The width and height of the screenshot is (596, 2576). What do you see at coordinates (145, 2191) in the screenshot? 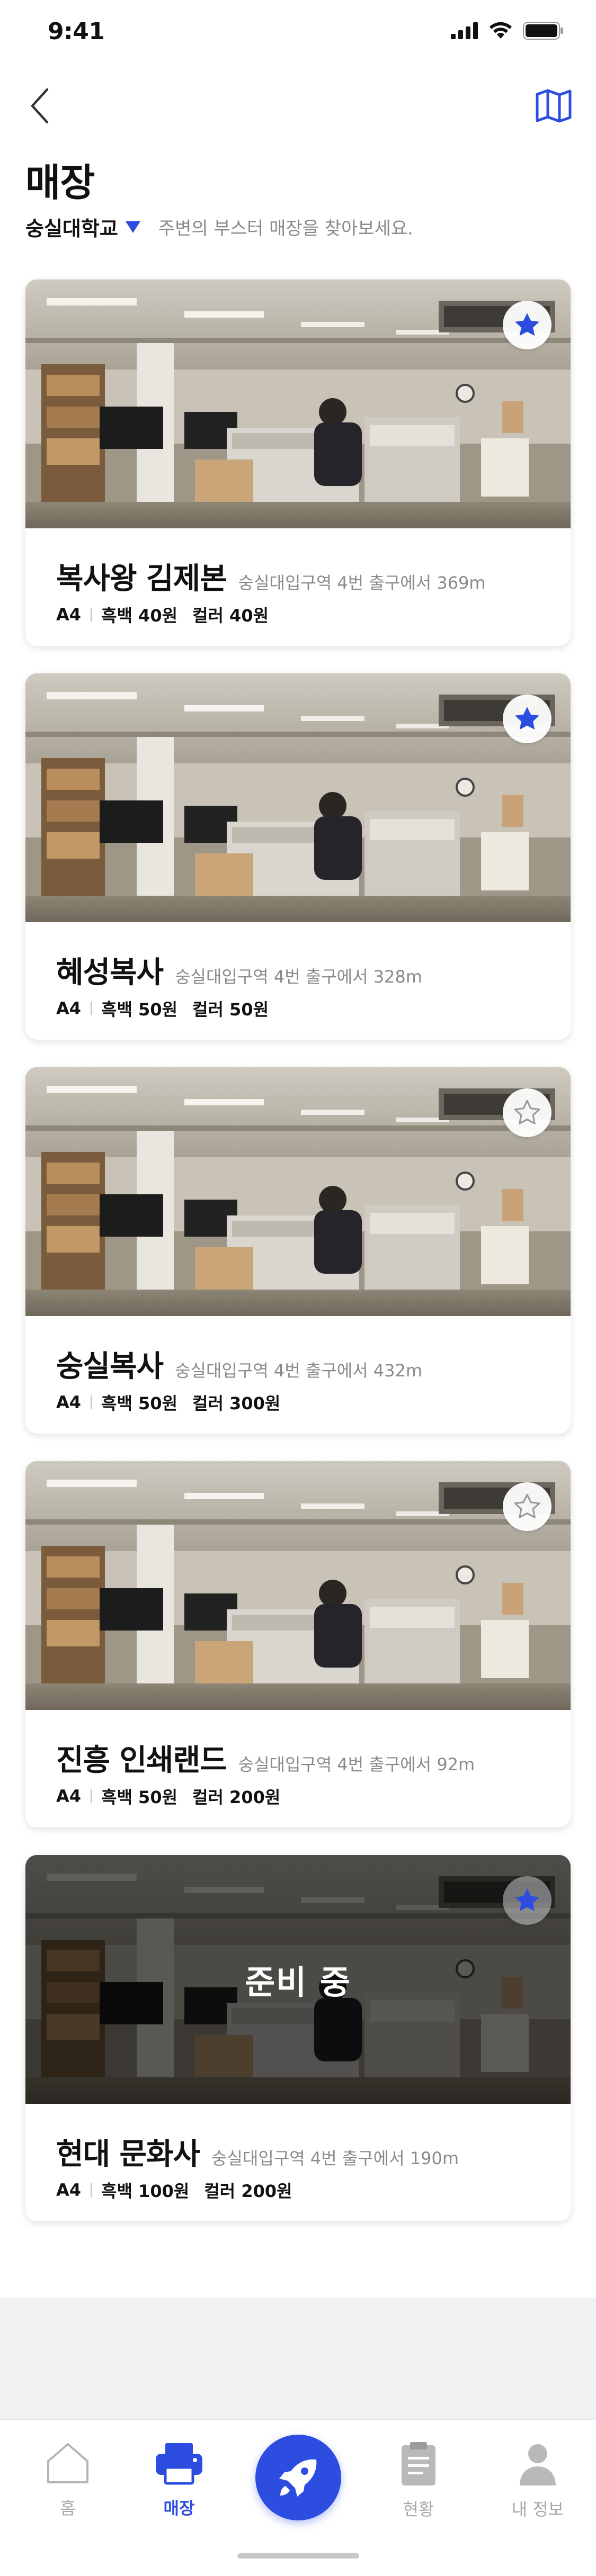
I see `price-bw: 흑백 100원` at bounding box center [145, 2191].